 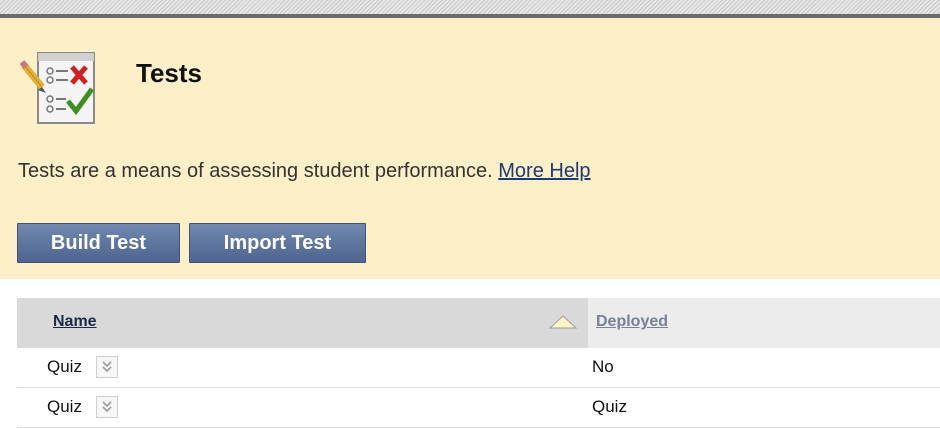 I want to click on top-stripe, so click(x=470, y=9).